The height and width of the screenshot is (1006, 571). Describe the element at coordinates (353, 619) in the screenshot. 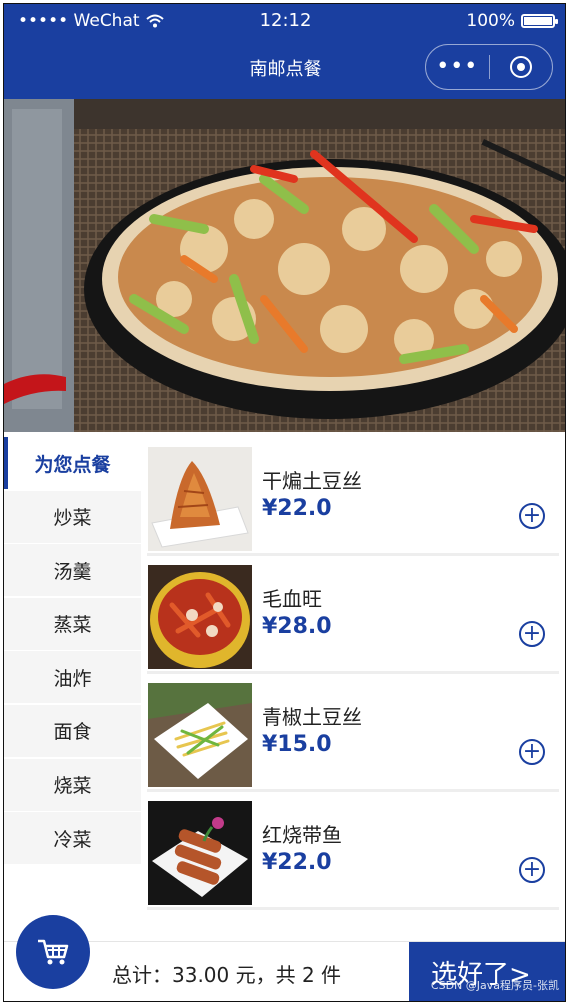

I see `food-item: 毛血旺 ¥28.0 +` at that location.